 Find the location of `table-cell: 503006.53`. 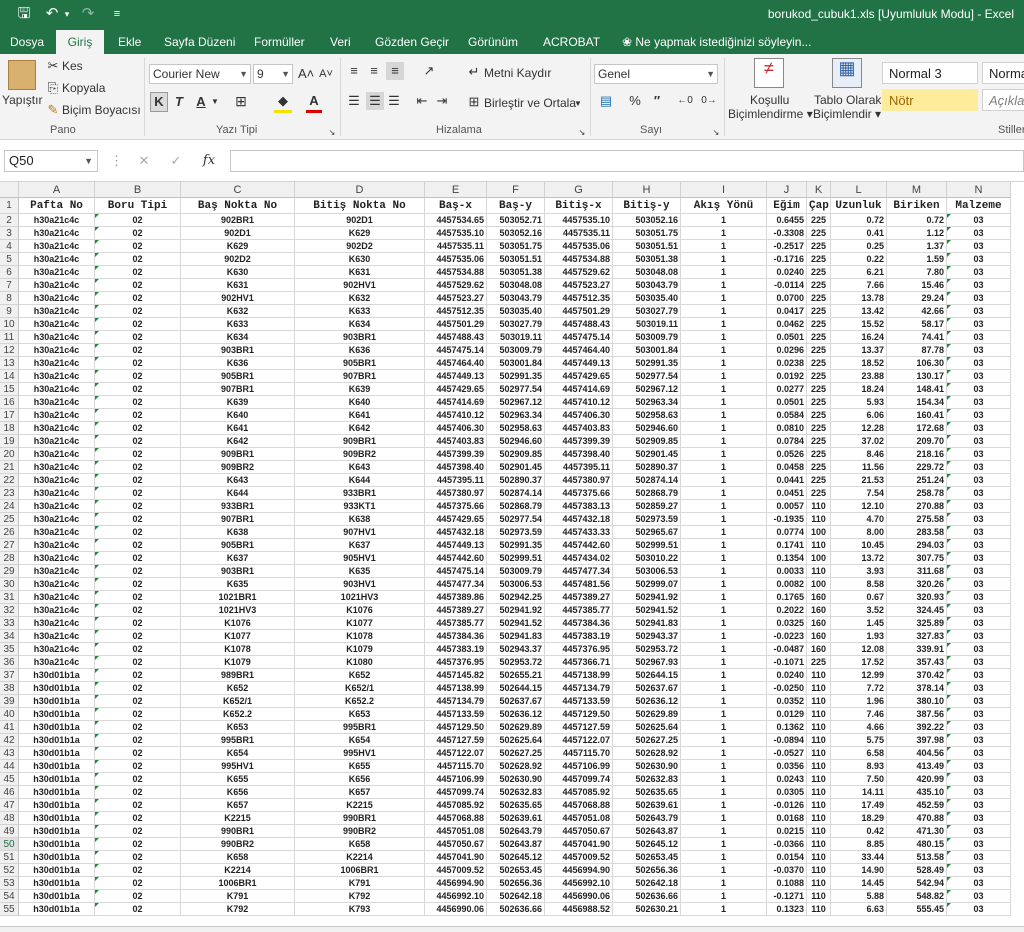

table-cell: 503006.53 is located at coordinates (647, 571).